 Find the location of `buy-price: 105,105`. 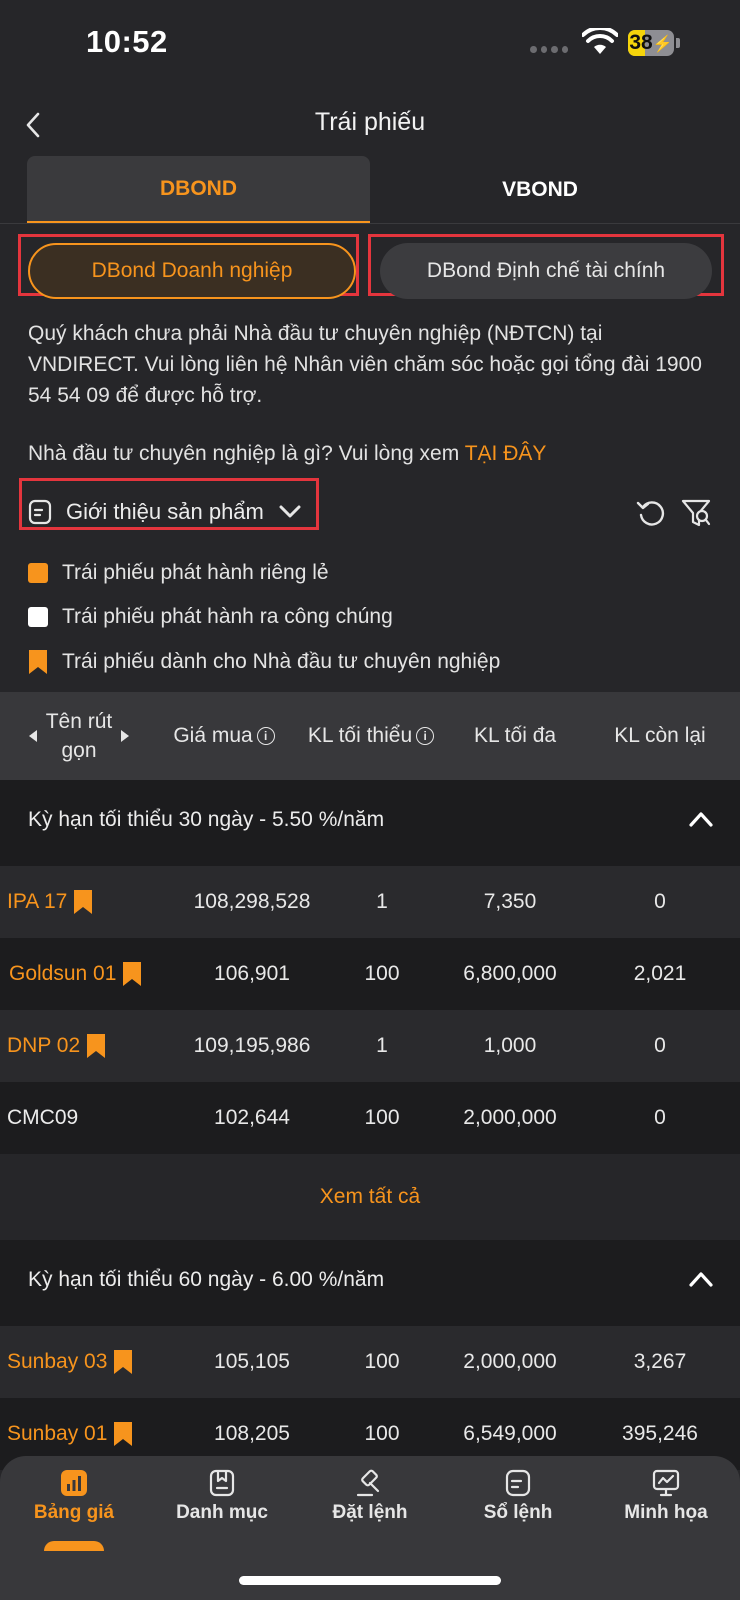

buy-price: 105,105 is located at coordinates (252, 1361).